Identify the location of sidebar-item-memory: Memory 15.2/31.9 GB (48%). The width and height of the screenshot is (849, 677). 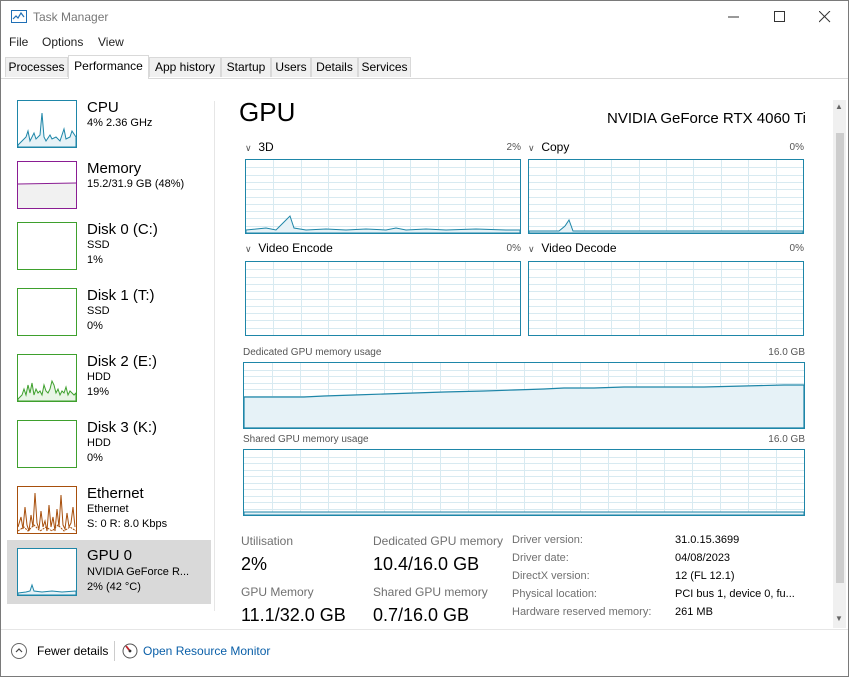
(109, 189).